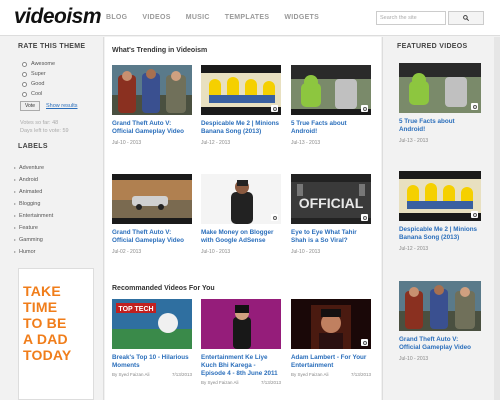 The image size is (500, 400). What do you see at coordinates (44, 131) in the screenshot?
I see `days-left: Days left to vote: 59` at bounding box center [44, 131].